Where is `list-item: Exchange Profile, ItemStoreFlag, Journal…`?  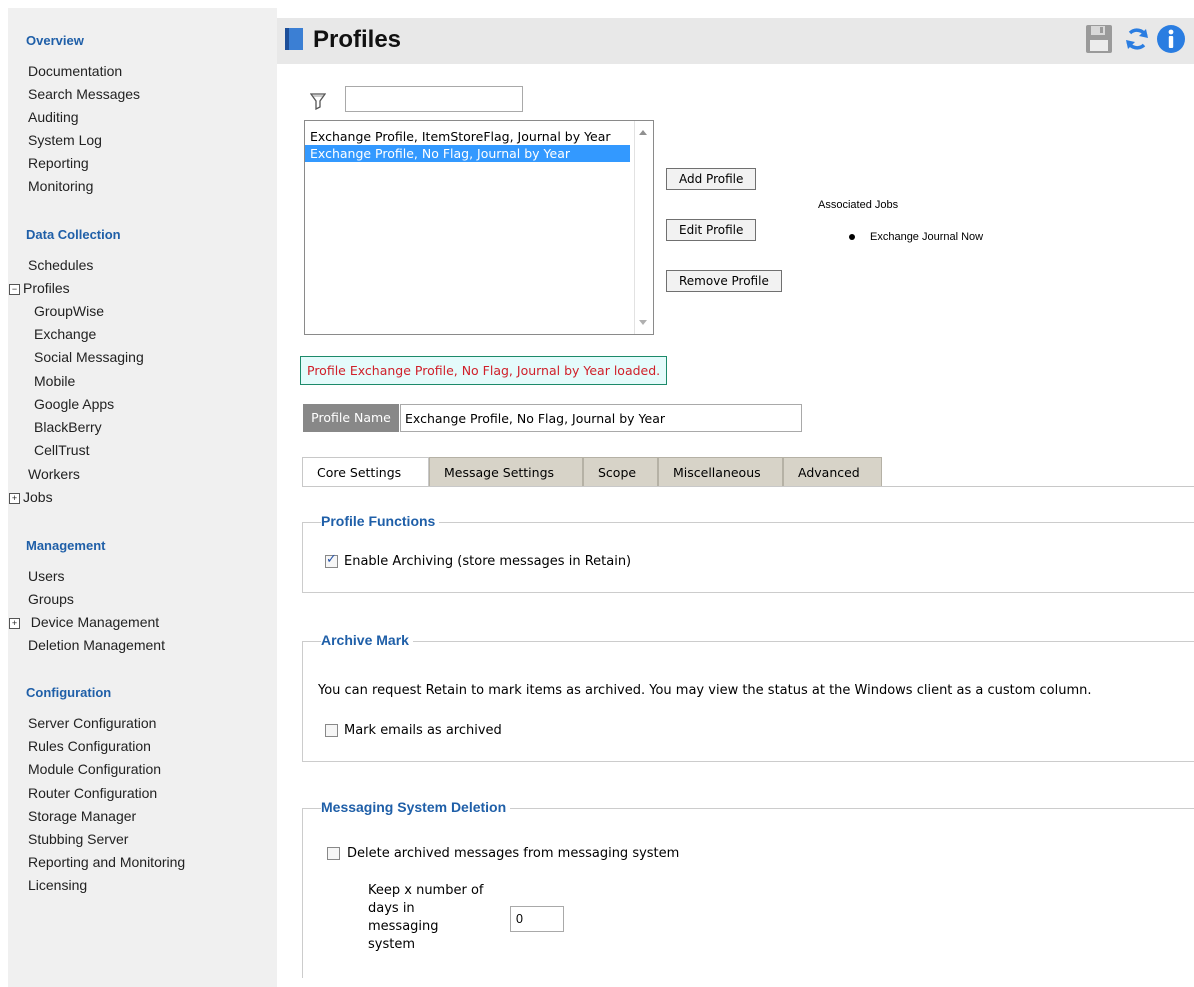
list-item: Exchange Profile, ItemStoreFlag, Journal… is located at coordinates (467, 136).